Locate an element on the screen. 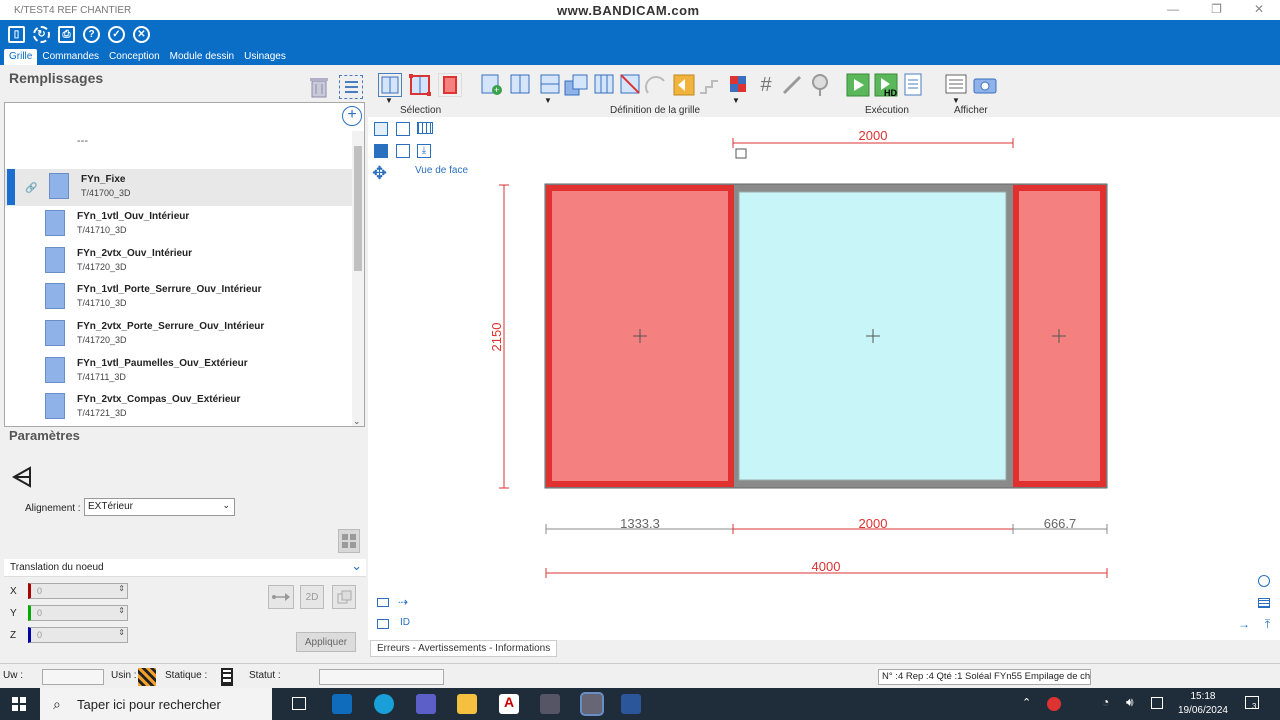 This screenshot has width=1280, height=720. teams-icon is located at coordinates (426, 704).